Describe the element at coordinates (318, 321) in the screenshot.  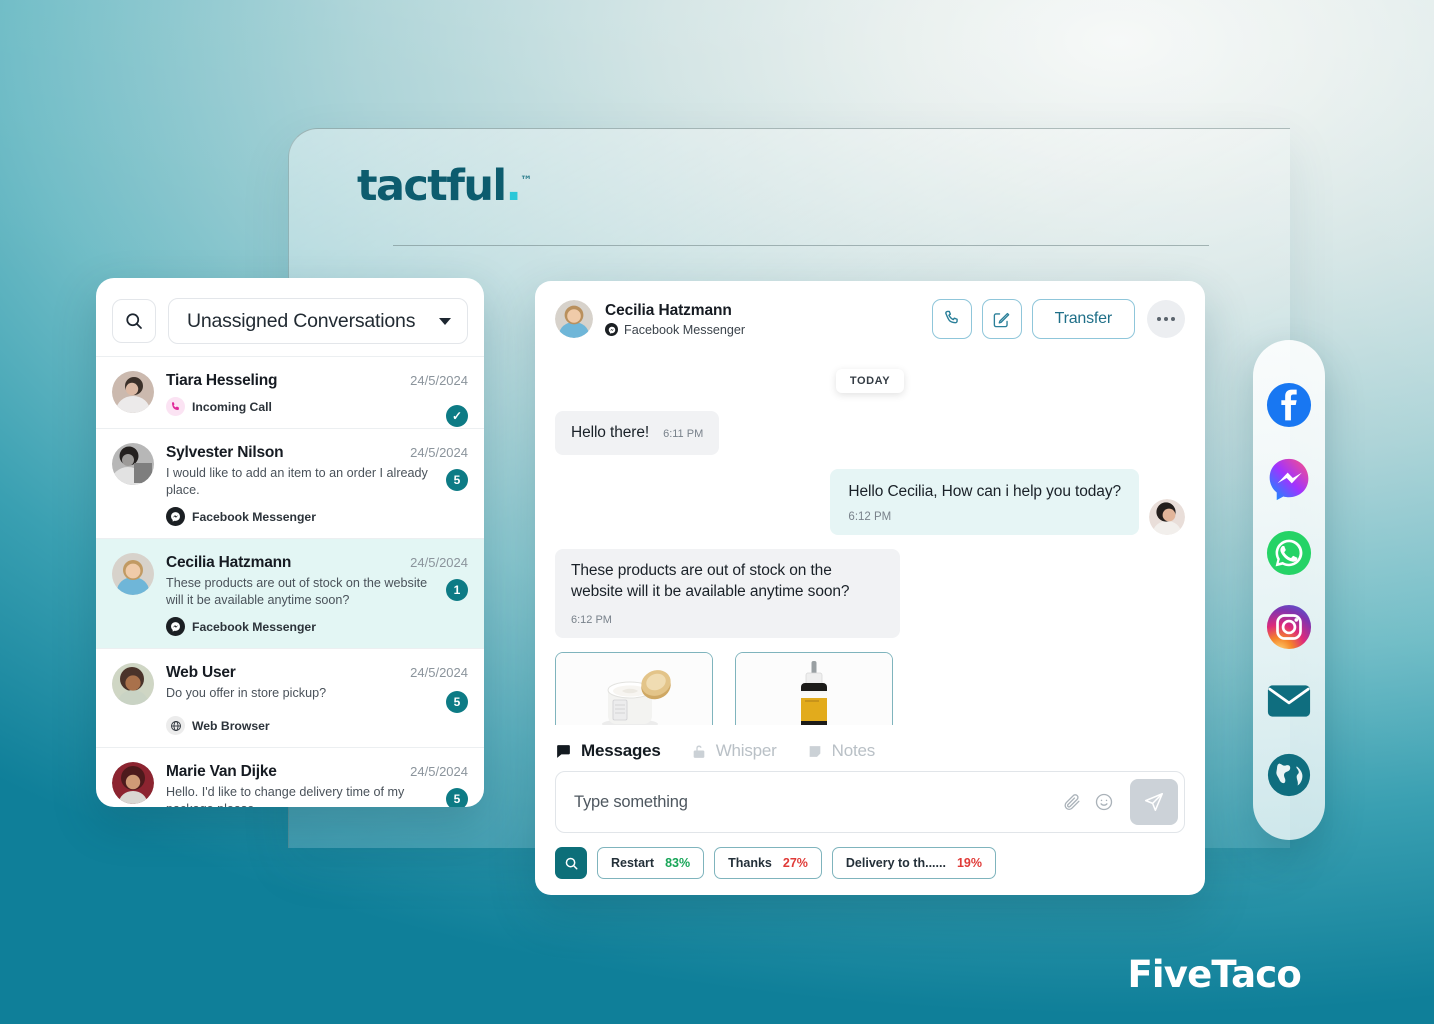
I see `conversation-filter-dropdown: Unassigned Conversations` at that location.